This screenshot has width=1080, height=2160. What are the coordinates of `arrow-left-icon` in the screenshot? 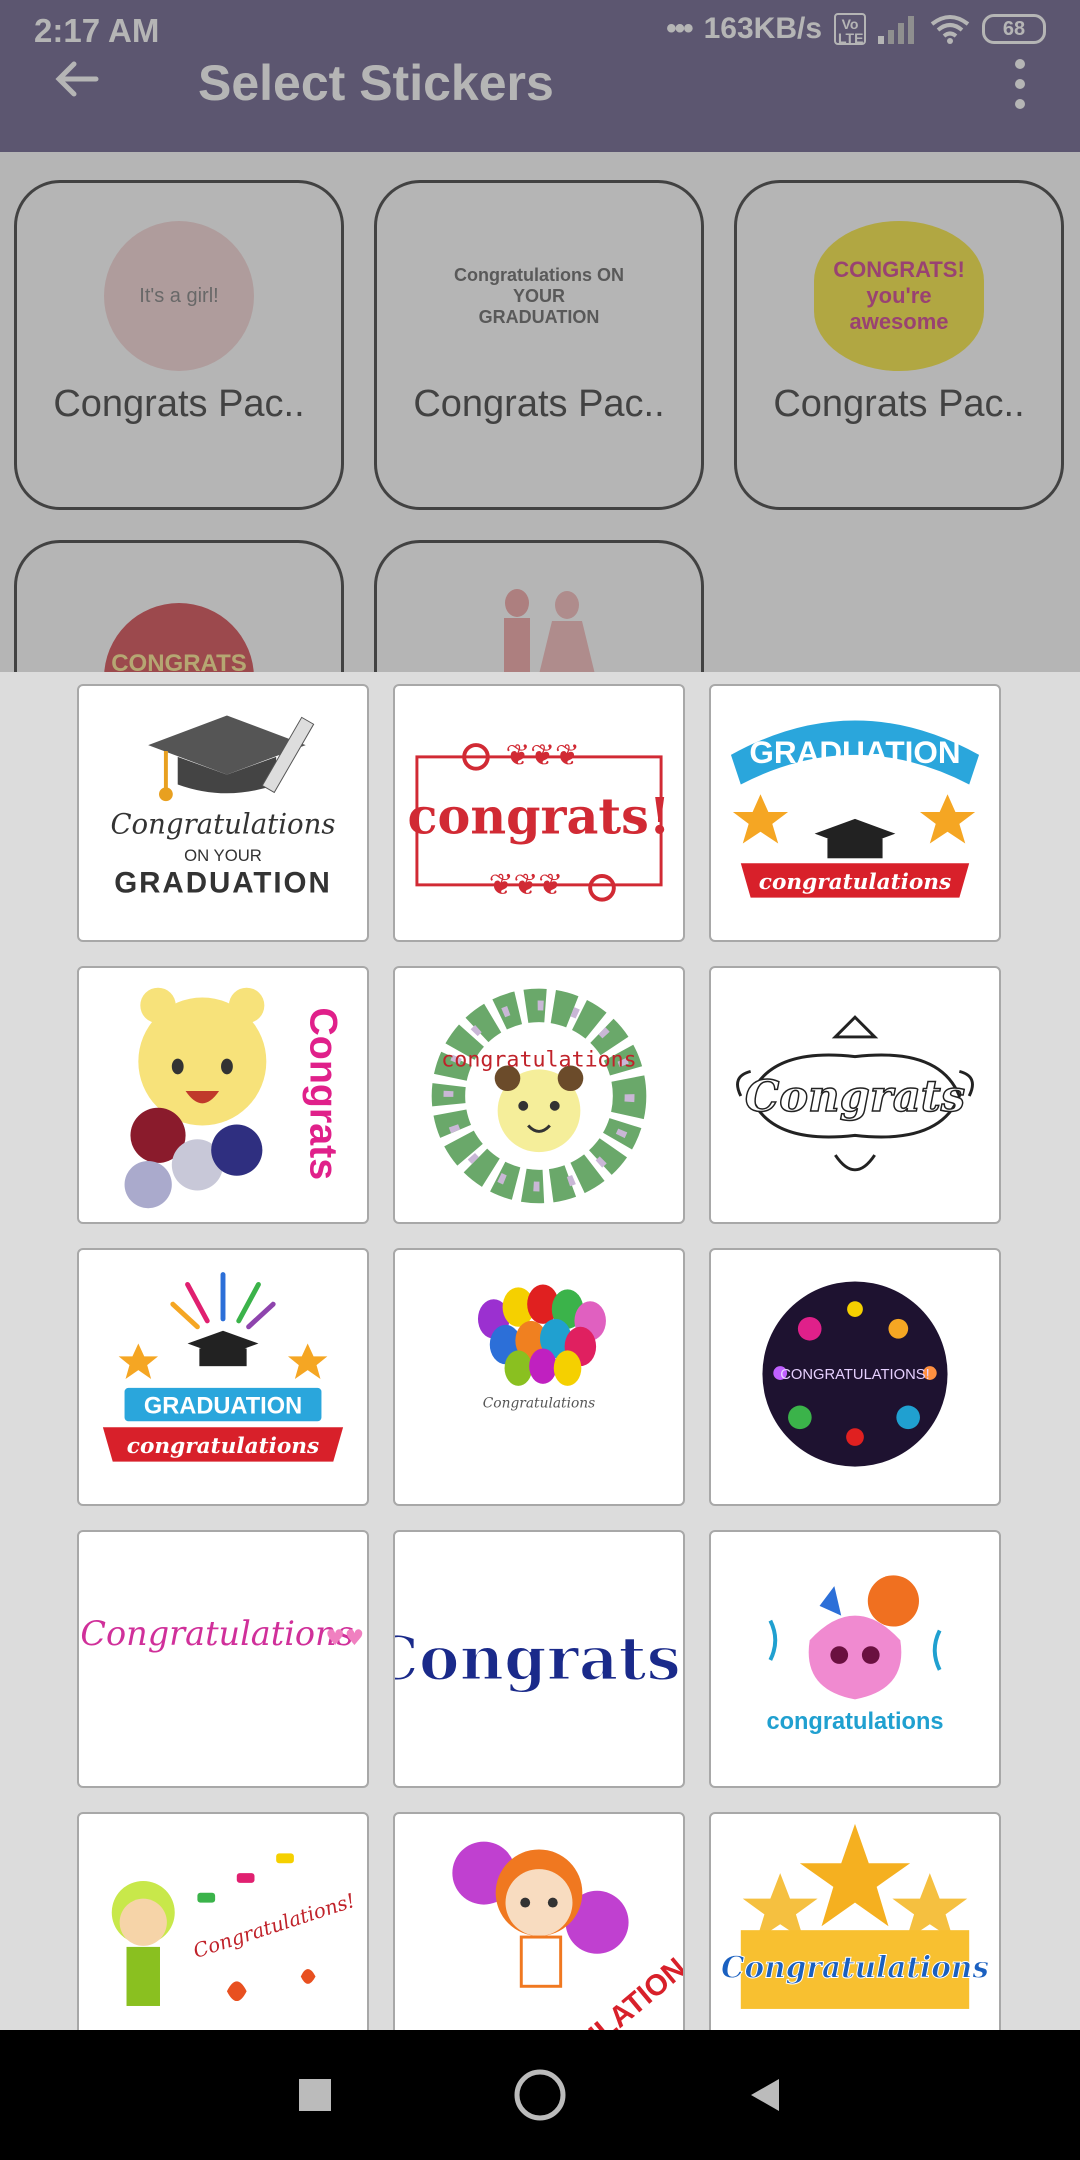 It's located at (77, 79).